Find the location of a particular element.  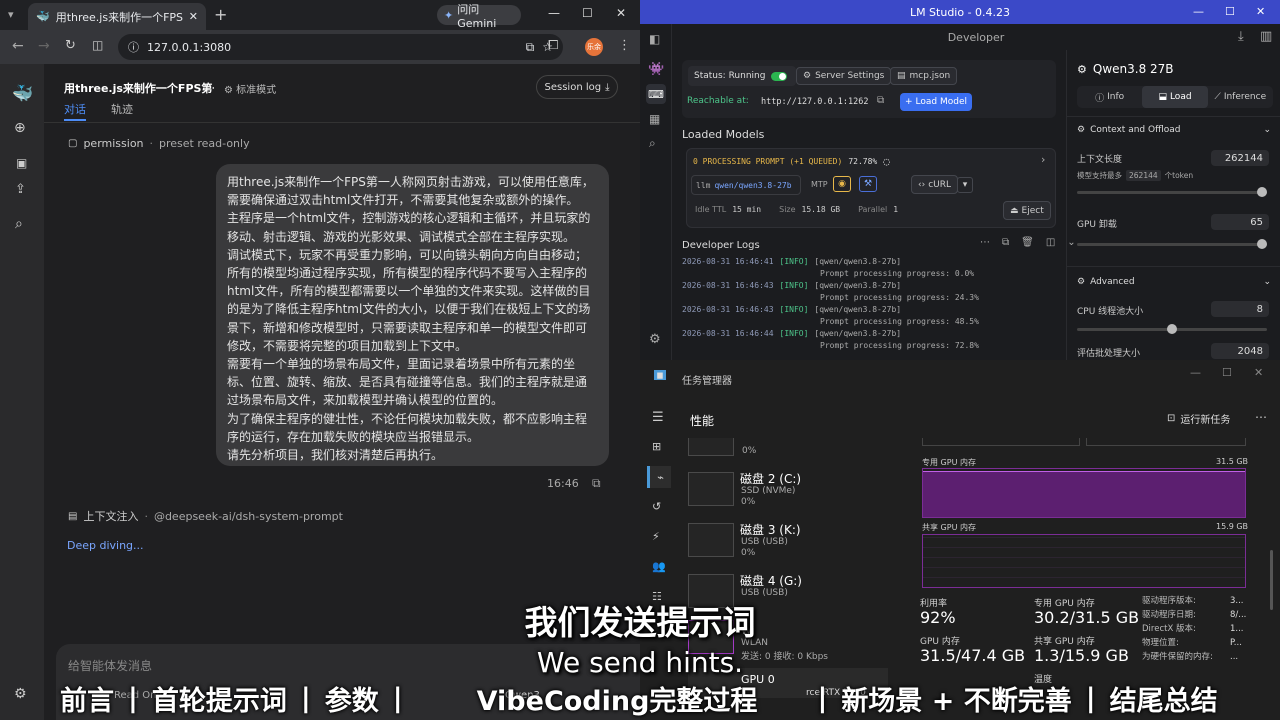

site-info-icon: ⓘ is located at coordinates (133, 47).